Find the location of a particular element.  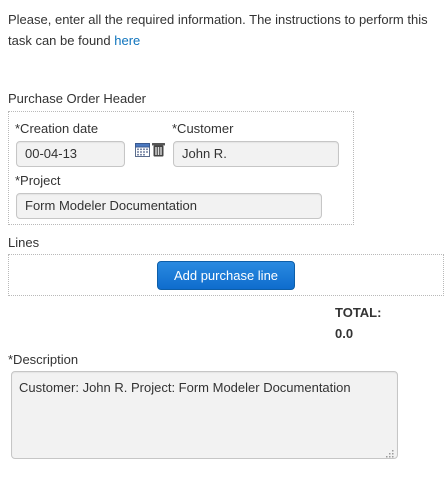

customer-input: John R. is located at coordinates (256, 154).